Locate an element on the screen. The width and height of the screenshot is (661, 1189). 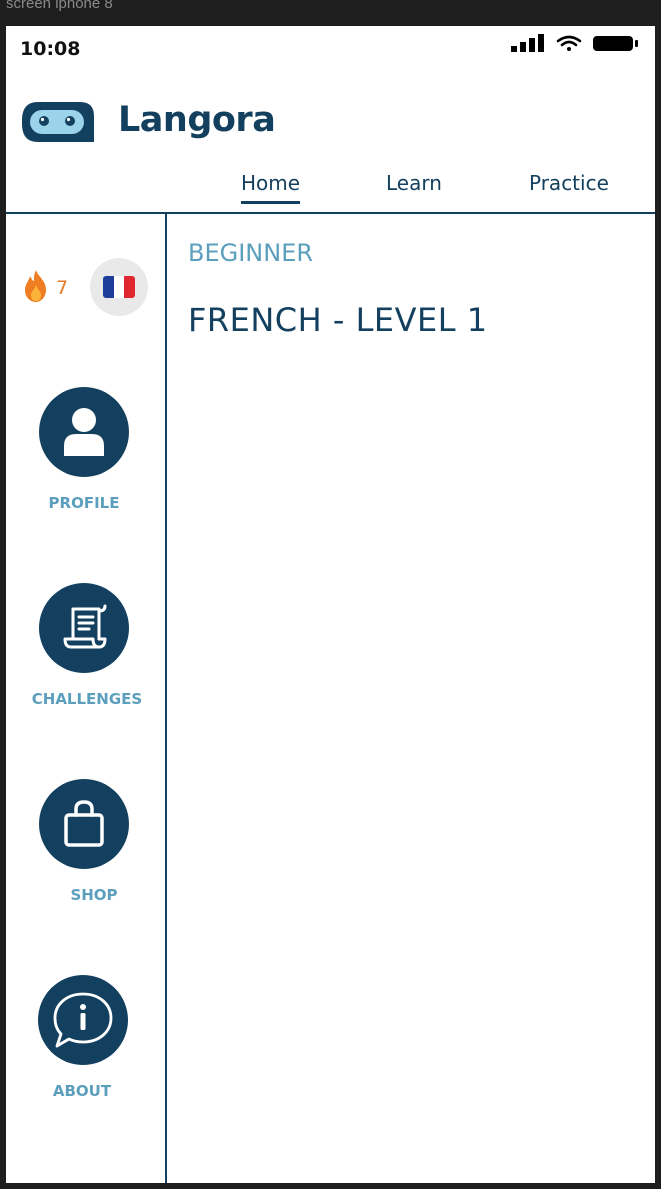
sidebar-item-shop: SHOP is located at coordinates (85, 844).